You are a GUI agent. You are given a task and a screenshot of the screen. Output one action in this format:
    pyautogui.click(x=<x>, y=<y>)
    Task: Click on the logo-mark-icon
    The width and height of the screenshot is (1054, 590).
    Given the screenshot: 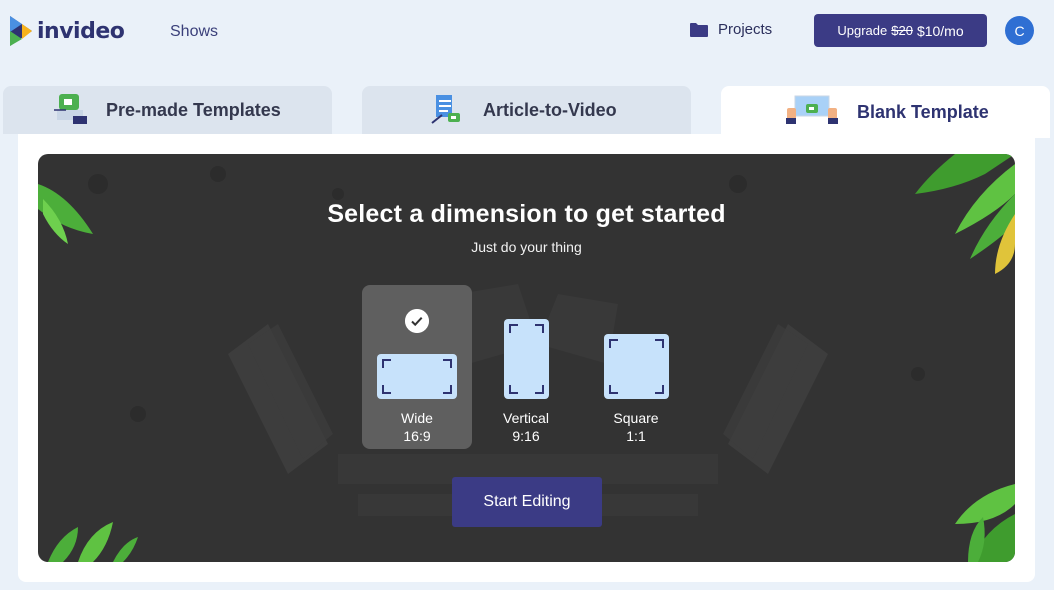 What is the action you would take?
    pyautogui.click(x=21, y=31)
    